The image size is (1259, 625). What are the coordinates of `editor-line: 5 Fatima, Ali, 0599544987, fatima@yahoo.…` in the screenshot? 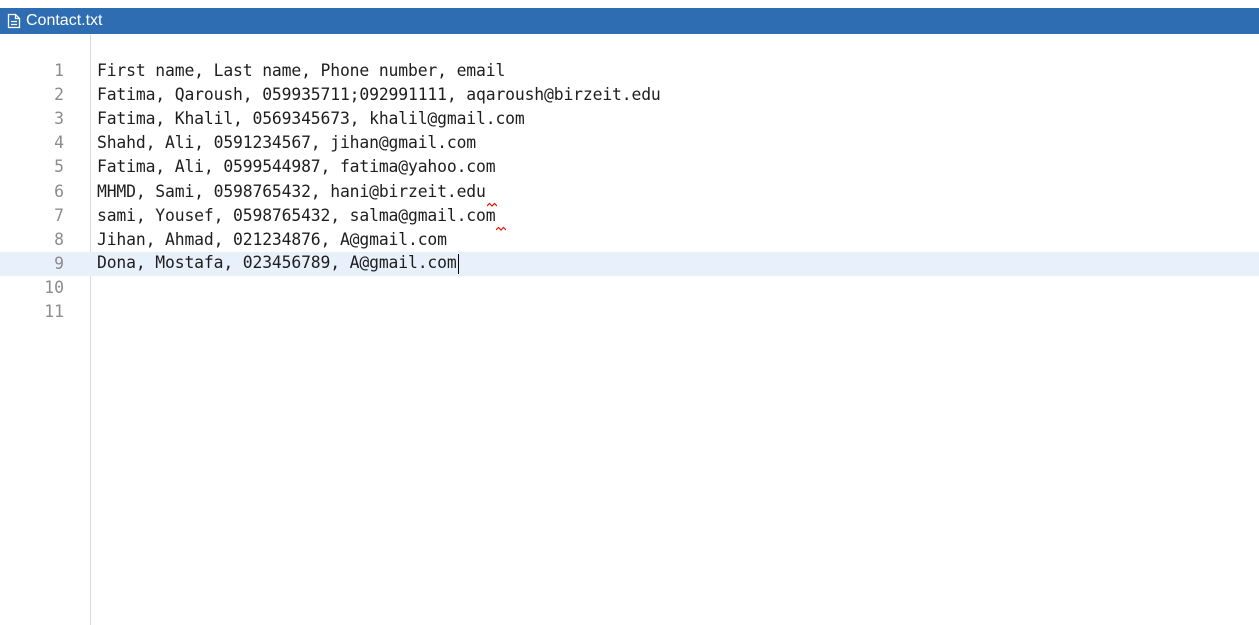 It's located at (629, 167).